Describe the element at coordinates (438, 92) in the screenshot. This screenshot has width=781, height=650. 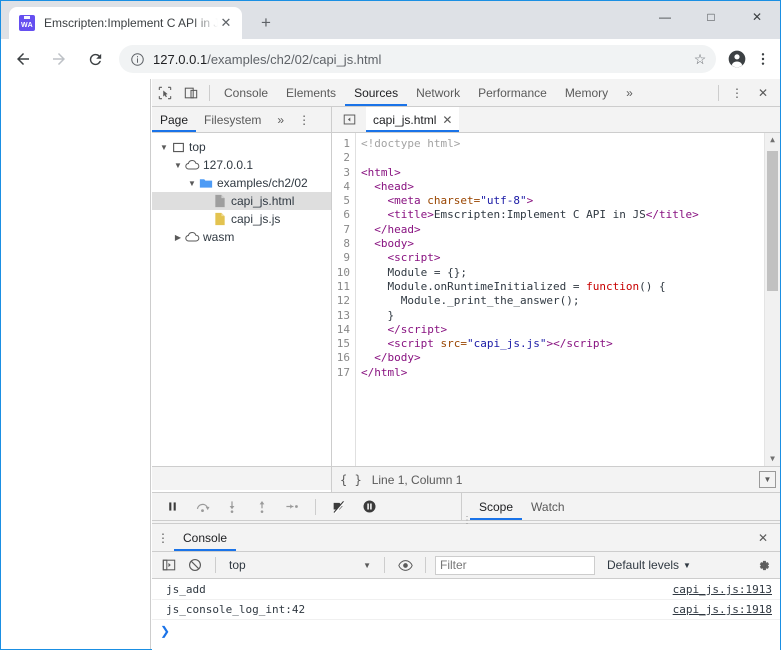
I see `tab-network: Network` at that location.